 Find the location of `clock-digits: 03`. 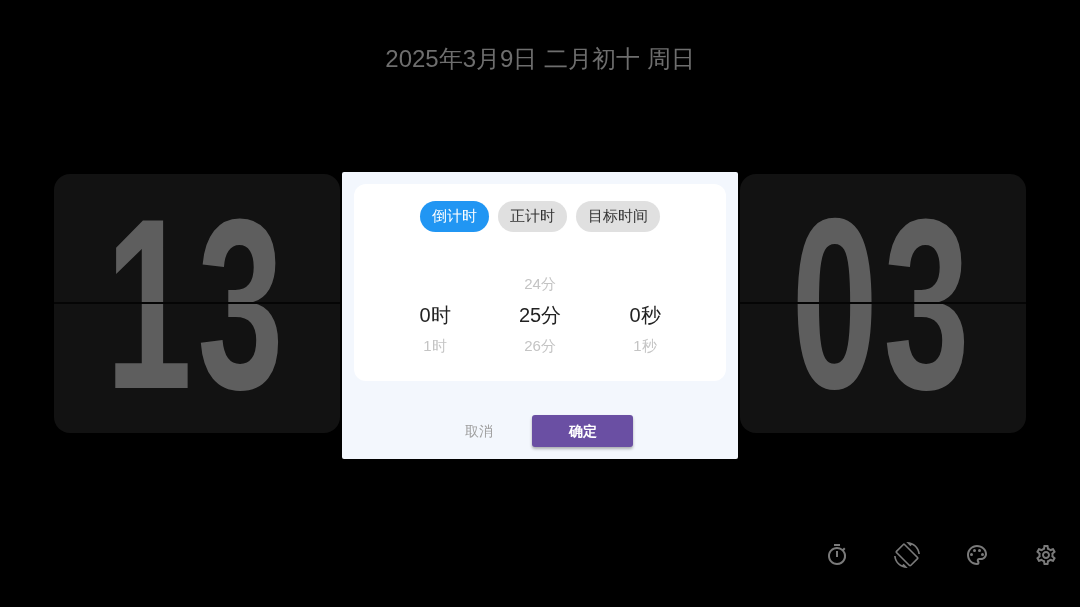

clock-digits: 03 is located at coordinates (883, 303).